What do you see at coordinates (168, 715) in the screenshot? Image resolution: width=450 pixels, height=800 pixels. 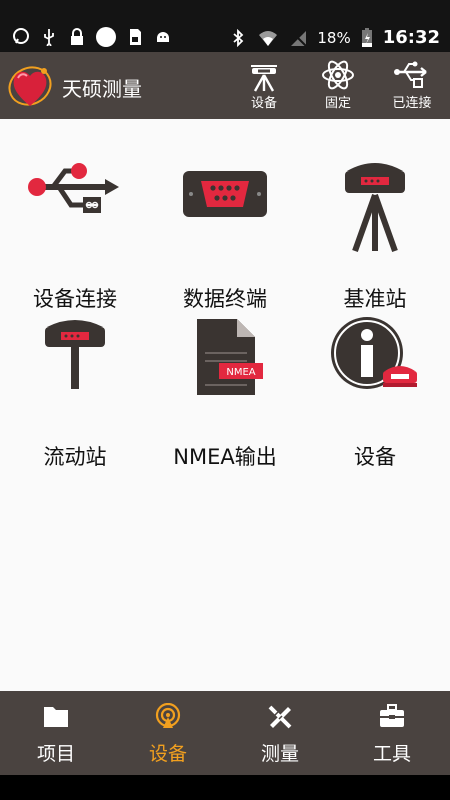 I see `antenna-icon` at bounding box center [168, 715].